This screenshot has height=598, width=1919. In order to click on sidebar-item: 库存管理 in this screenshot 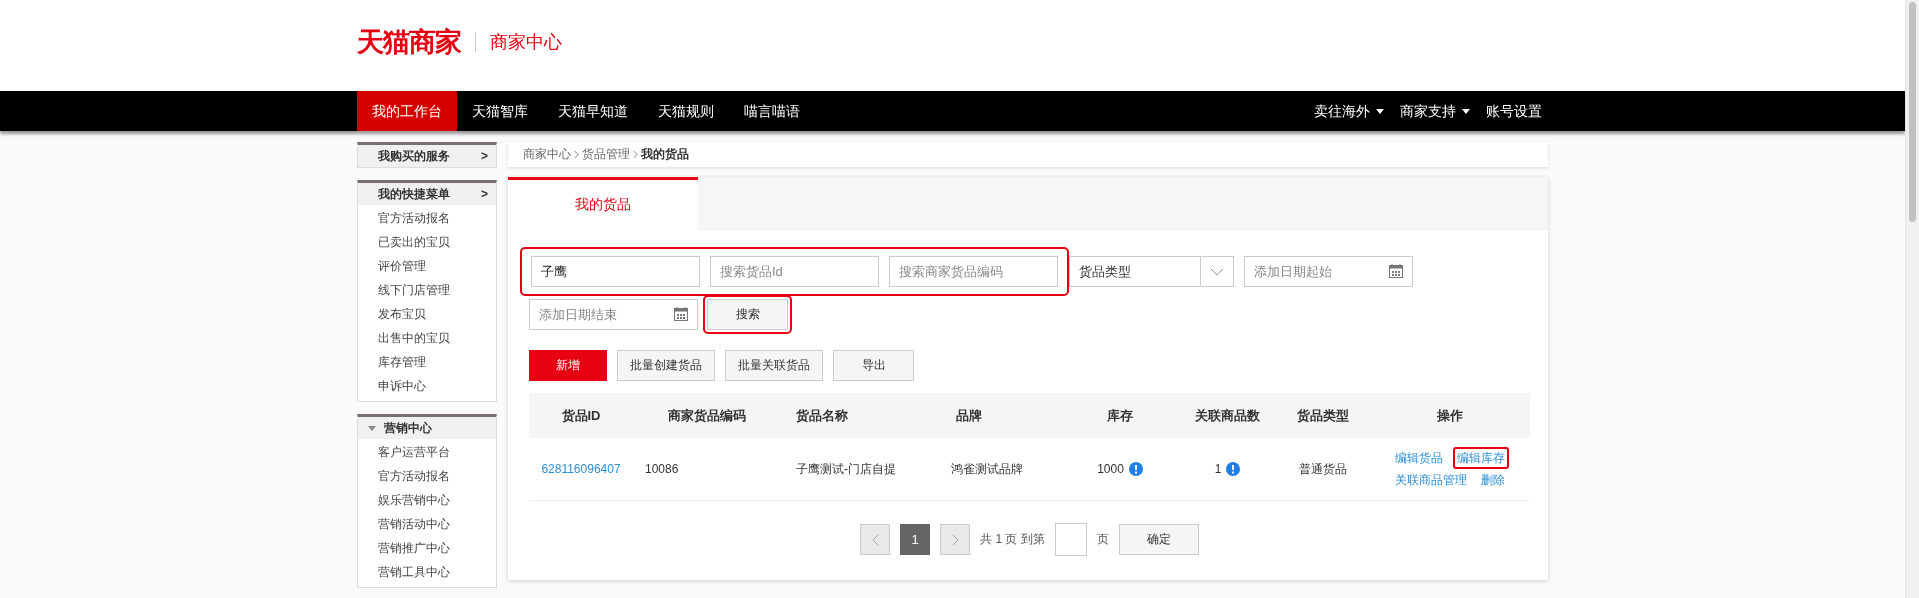, I will do `click(427, 362)`.